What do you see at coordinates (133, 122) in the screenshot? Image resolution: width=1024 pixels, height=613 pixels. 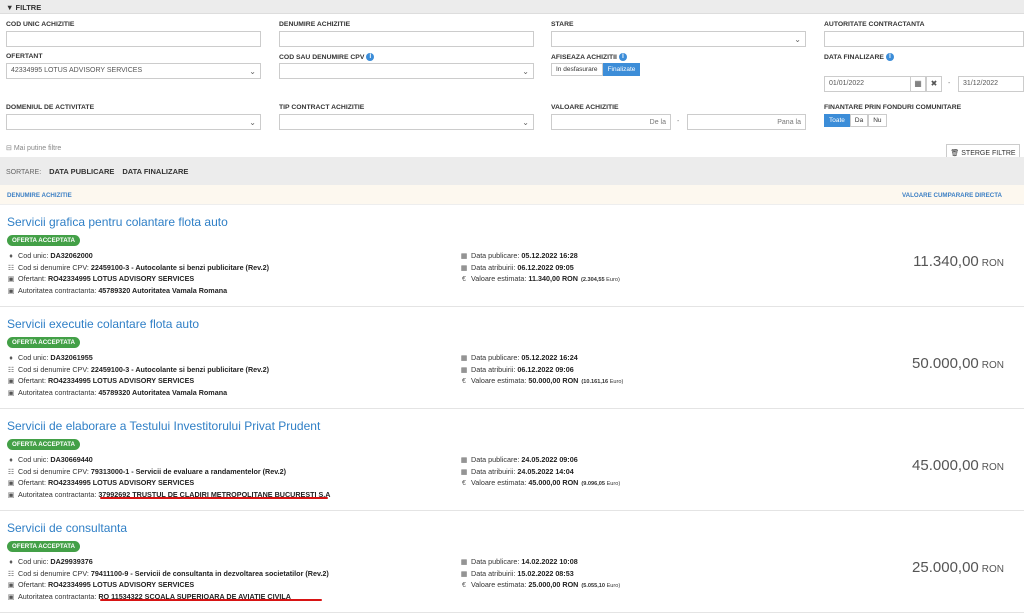 I see `domeniu-select: ⌄` at bounding box center [133, 122].